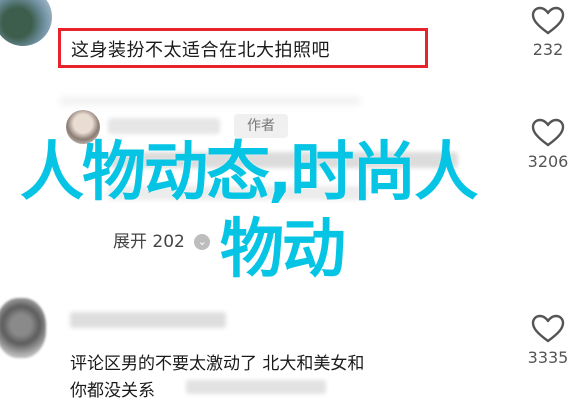 The height and width of the screenshot is (408, 575). I want to click on like-count: 232, so click(548, 49).